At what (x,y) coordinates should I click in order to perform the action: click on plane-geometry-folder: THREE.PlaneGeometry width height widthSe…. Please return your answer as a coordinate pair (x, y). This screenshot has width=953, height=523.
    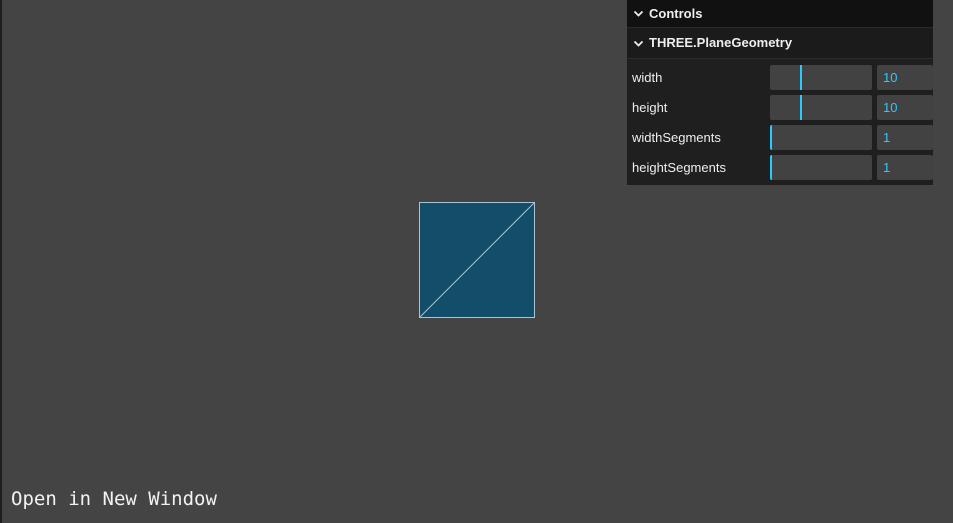
    Looking at the image, I should click on (780, 106).